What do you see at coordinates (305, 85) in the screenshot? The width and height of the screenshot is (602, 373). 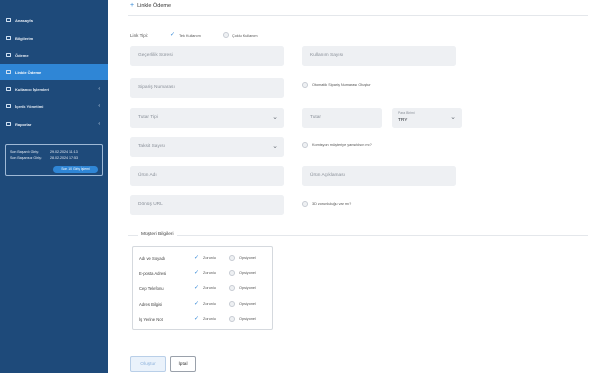 I see `auto-order-radio` at bounding box center [305, 85].